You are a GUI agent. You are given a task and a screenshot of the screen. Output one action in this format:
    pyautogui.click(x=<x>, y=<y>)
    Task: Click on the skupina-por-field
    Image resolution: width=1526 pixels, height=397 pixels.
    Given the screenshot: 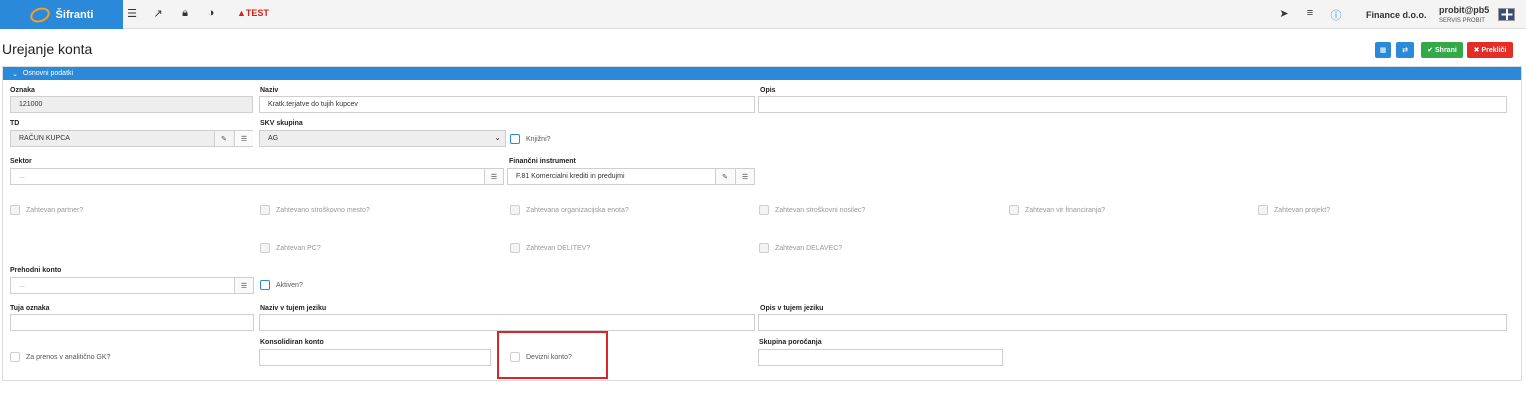 What is the action you would take?
    pyautogui.click(x=880, y=357)
    